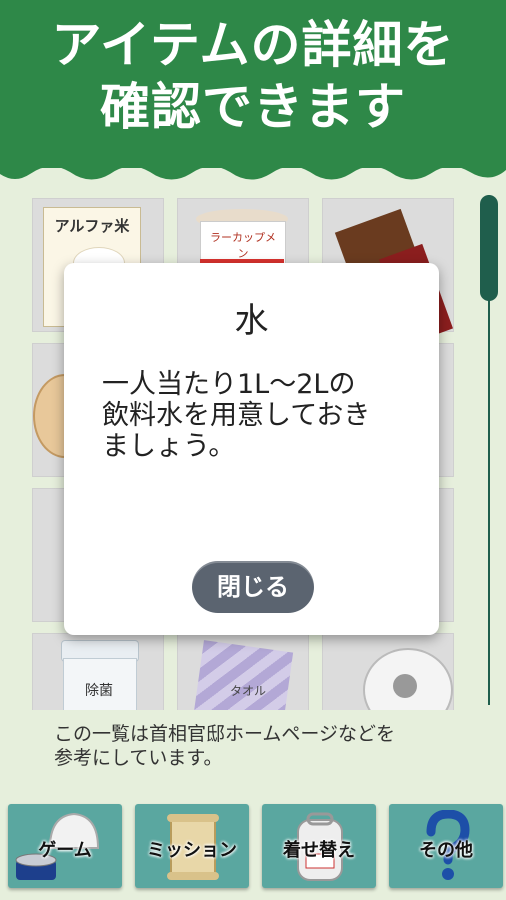  I want to click on page-title-line2: 確認できます, so click(253, 107).